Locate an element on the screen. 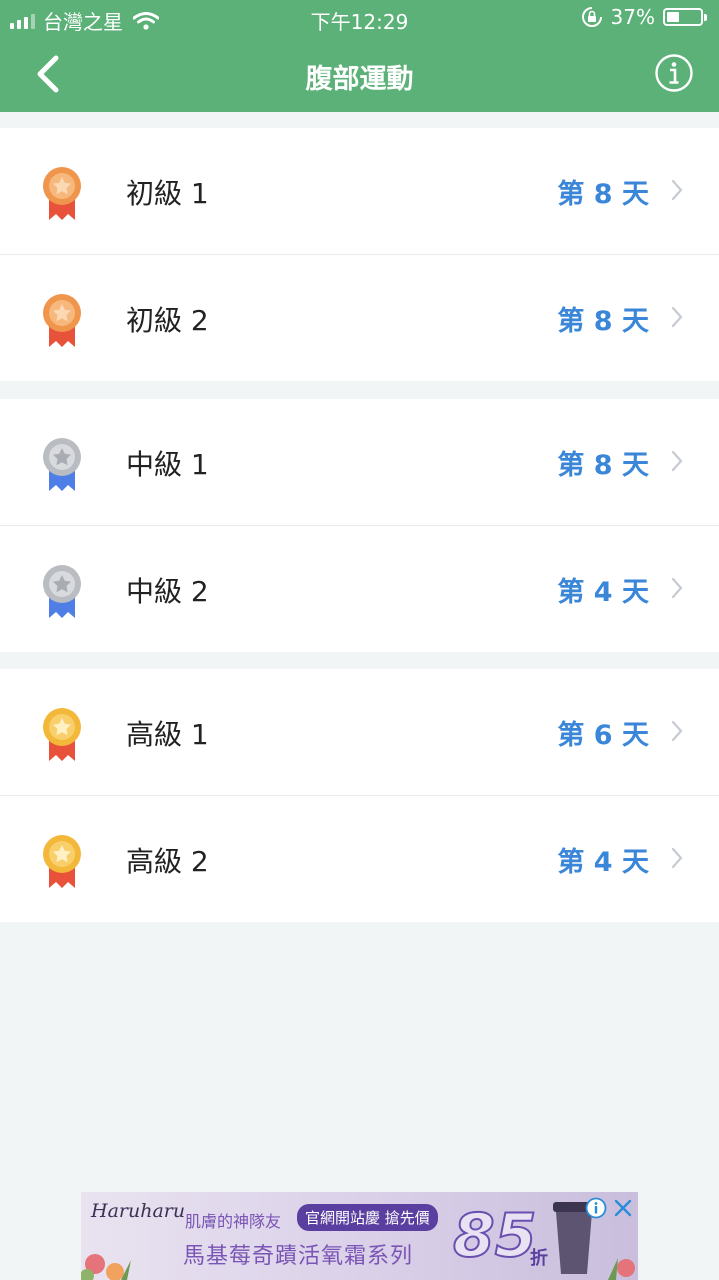 This screenshot has height=1280, width=719. level-row: 中級 1 第 8 天 is located at coordinates (359, 462).